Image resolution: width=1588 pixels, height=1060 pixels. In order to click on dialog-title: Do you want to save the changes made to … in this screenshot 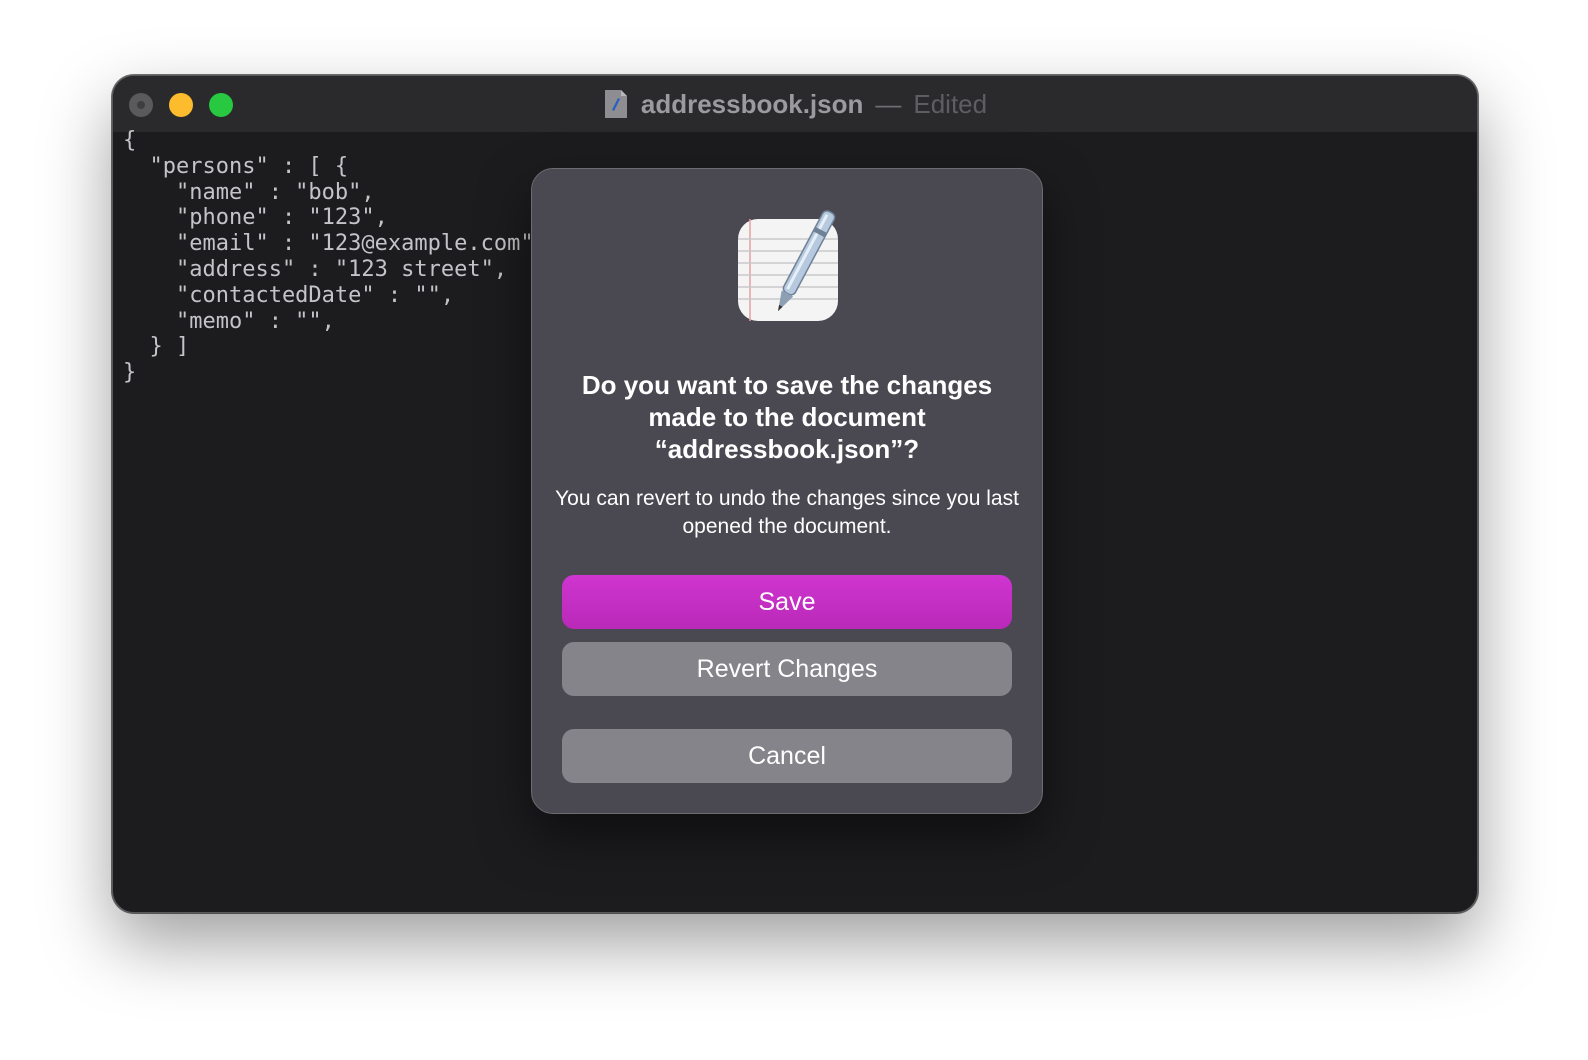, I will do `click(787, 417)`.